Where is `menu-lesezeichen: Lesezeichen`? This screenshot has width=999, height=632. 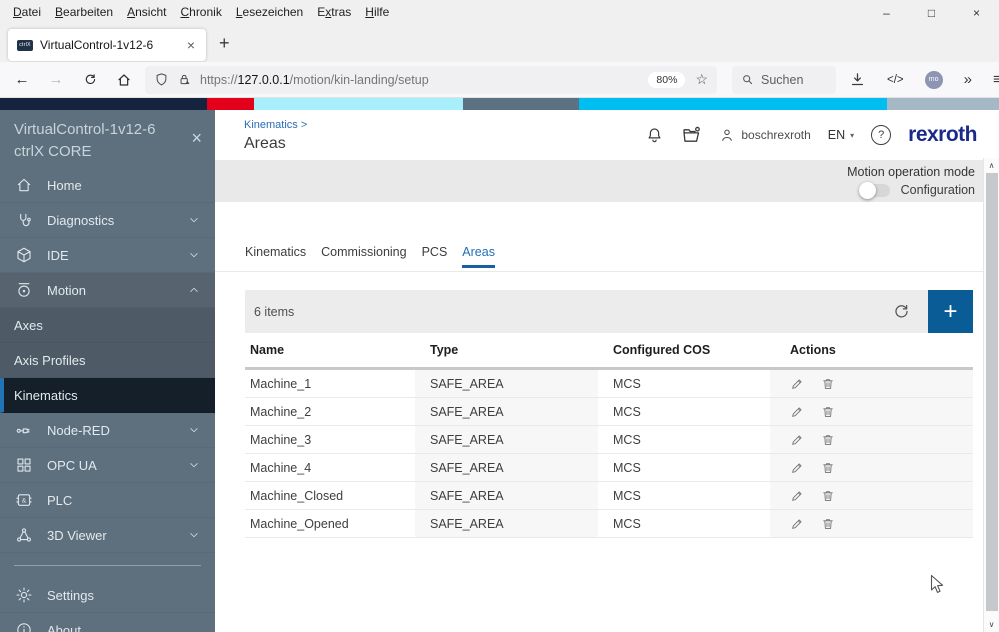 menu-lesezeichen: Lesezeichen is located at coordinates (269, 12).